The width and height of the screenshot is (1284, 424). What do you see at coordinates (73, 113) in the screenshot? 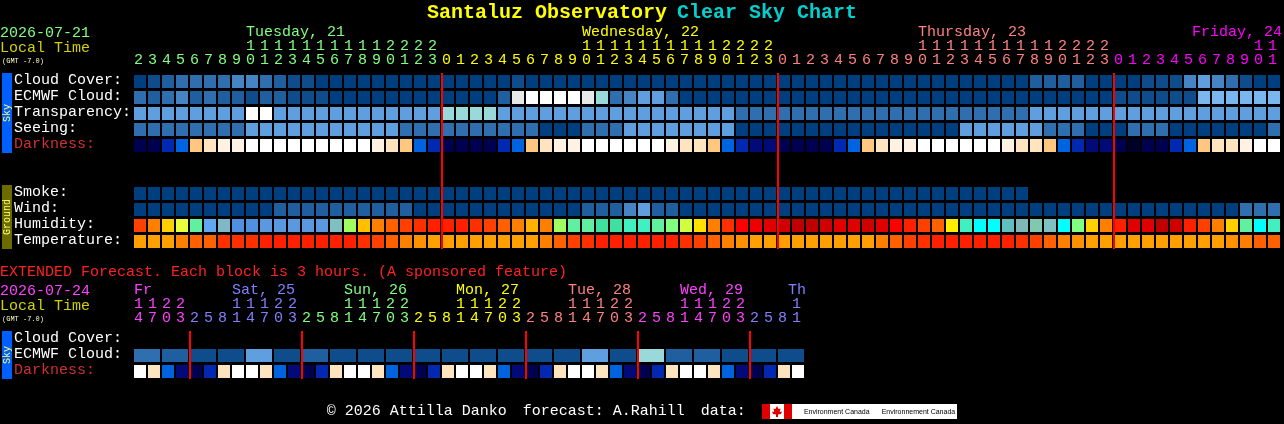
I see `row-label: Transparency:` at bounding box center [73, 113].